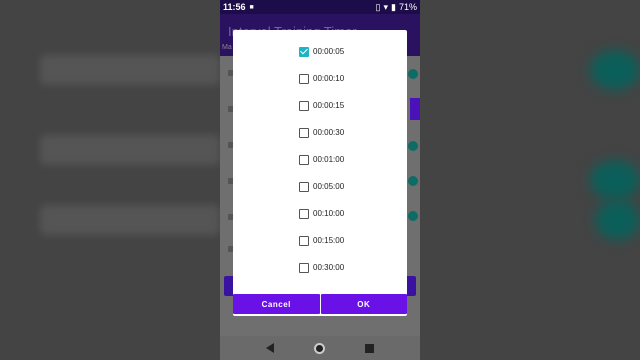 The height and width of the screenshot is (360, 640). Describe the element at coordinates (320, 7) in the screenshot. I see `status-bar: 11:56 ■ ▯ ▾ ▮ 71%` at that location.